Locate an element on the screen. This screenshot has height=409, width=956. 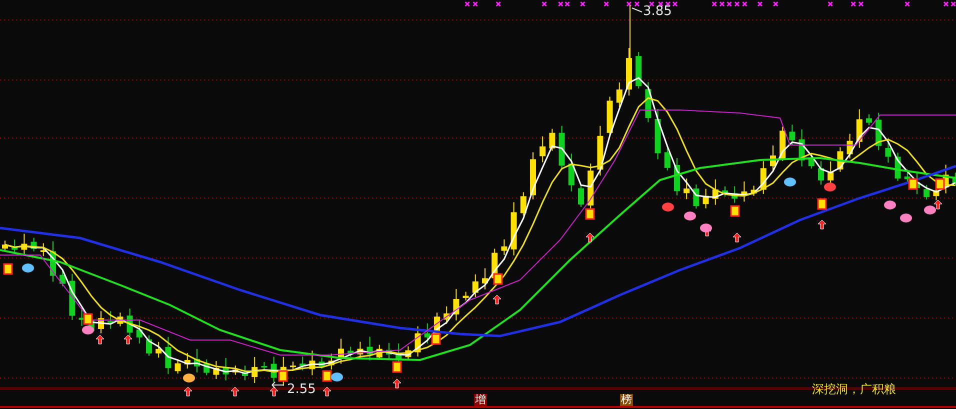
tag-label: 榜 is located at coordinates (626, 400).